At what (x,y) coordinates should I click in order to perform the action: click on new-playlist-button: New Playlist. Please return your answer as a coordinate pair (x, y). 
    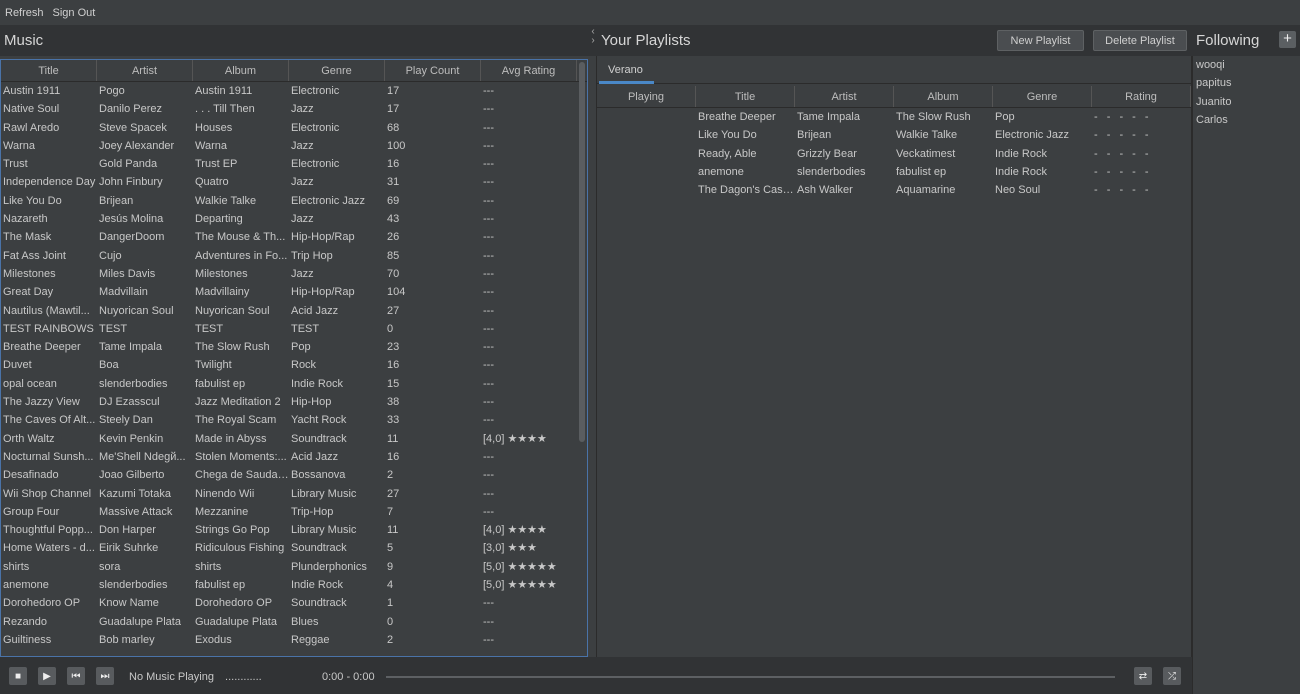
    Looking at the image, I should click on (1040, 40).